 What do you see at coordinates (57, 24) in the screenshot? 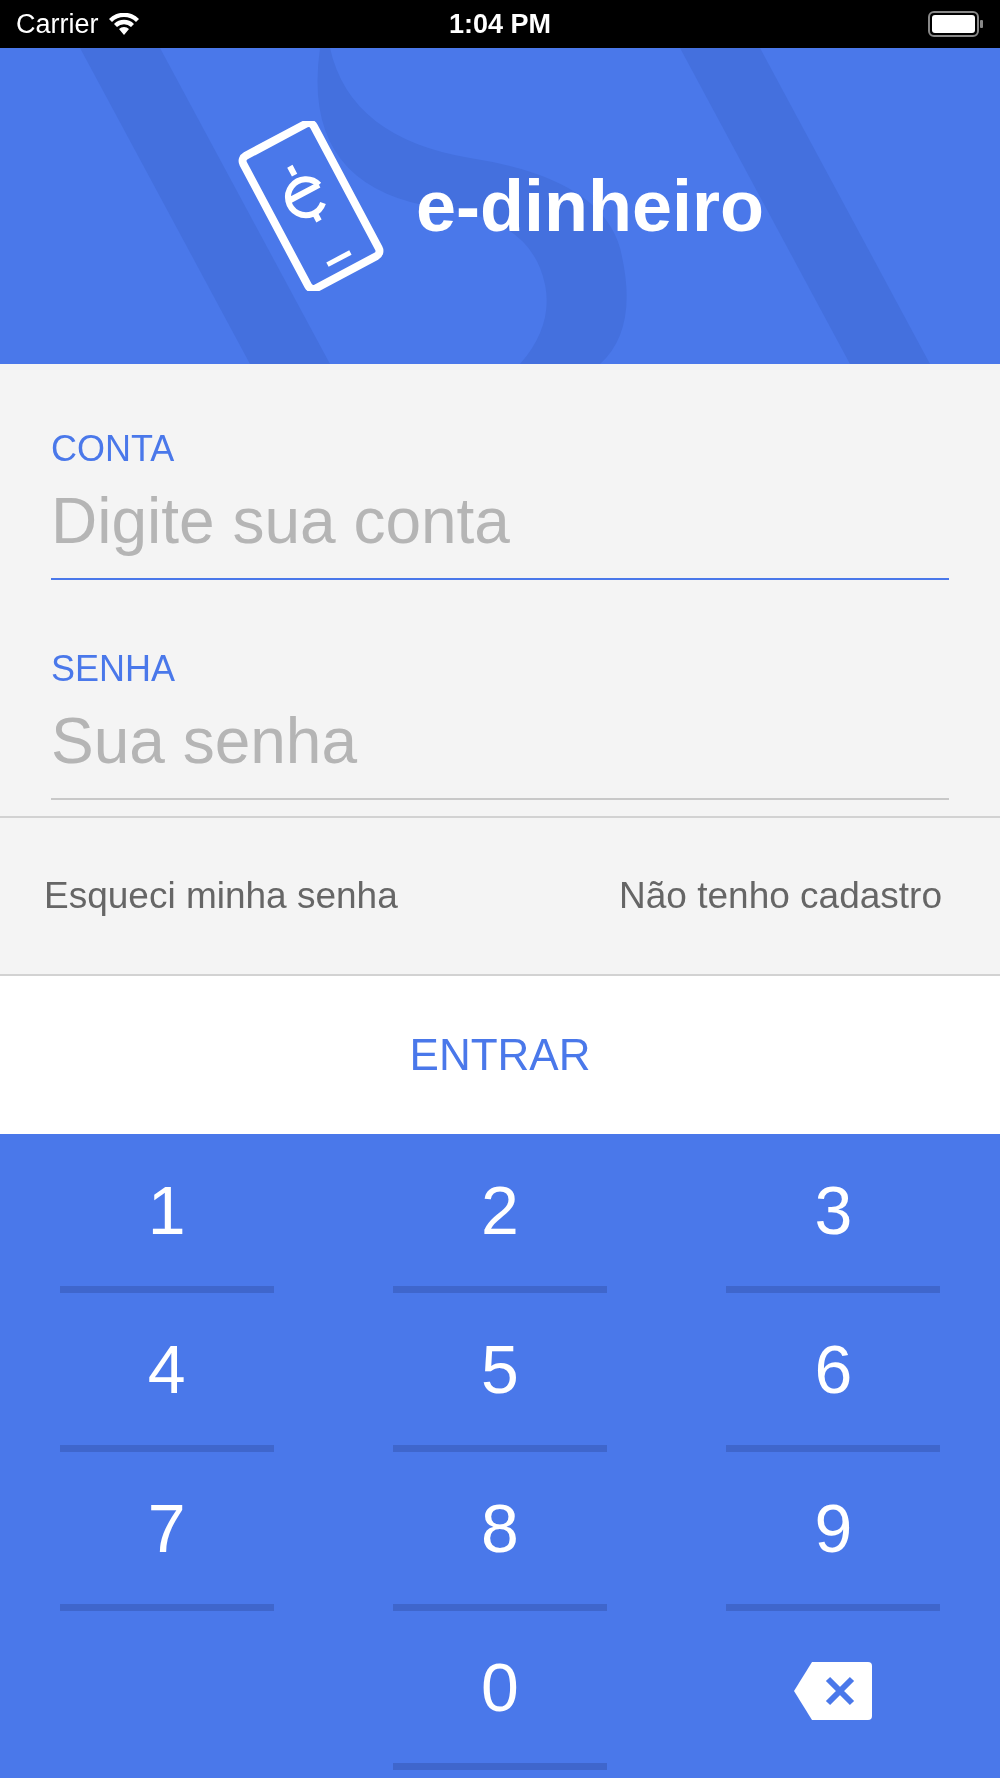
I see `carrier-label: Carrier` at bounding box center [57, 24].